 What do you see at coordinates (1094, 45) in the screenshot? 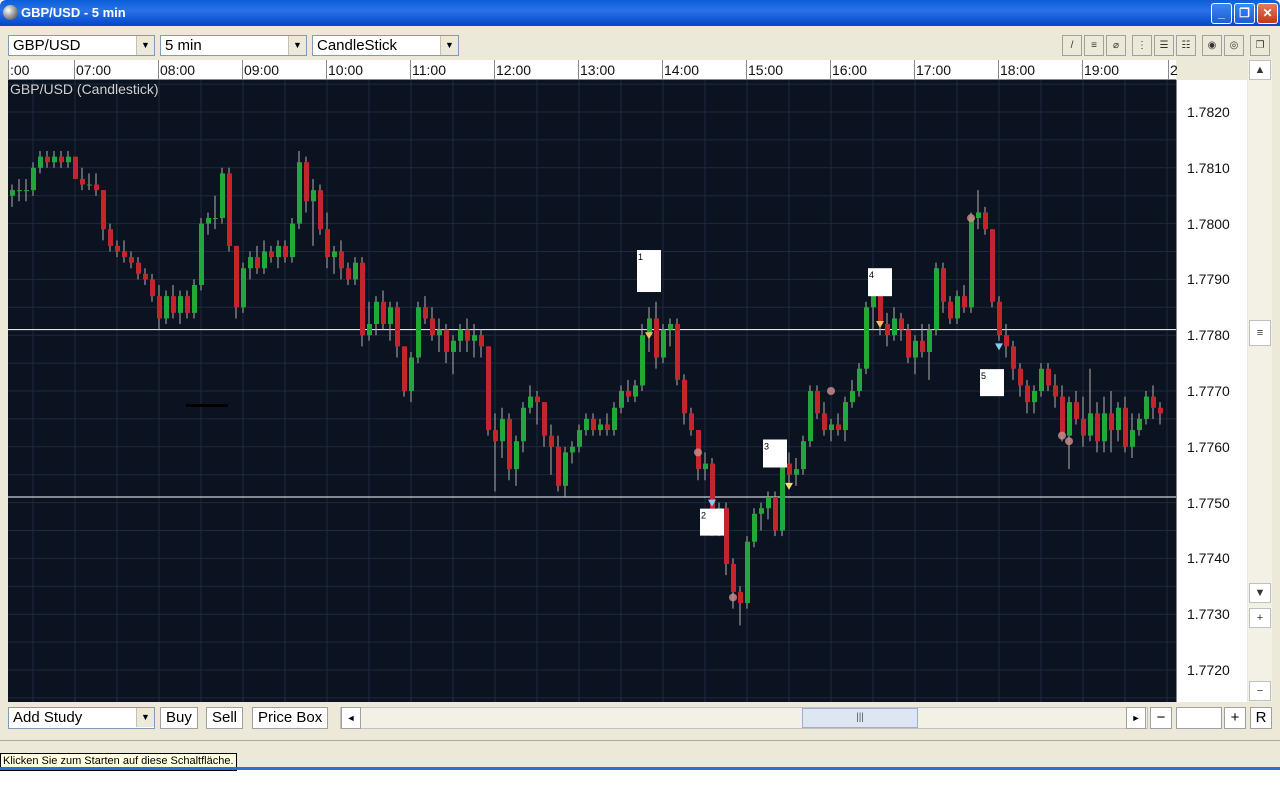
I see `horizontal-line-tool-icon: ≡` at bounding box center [1094, 45].